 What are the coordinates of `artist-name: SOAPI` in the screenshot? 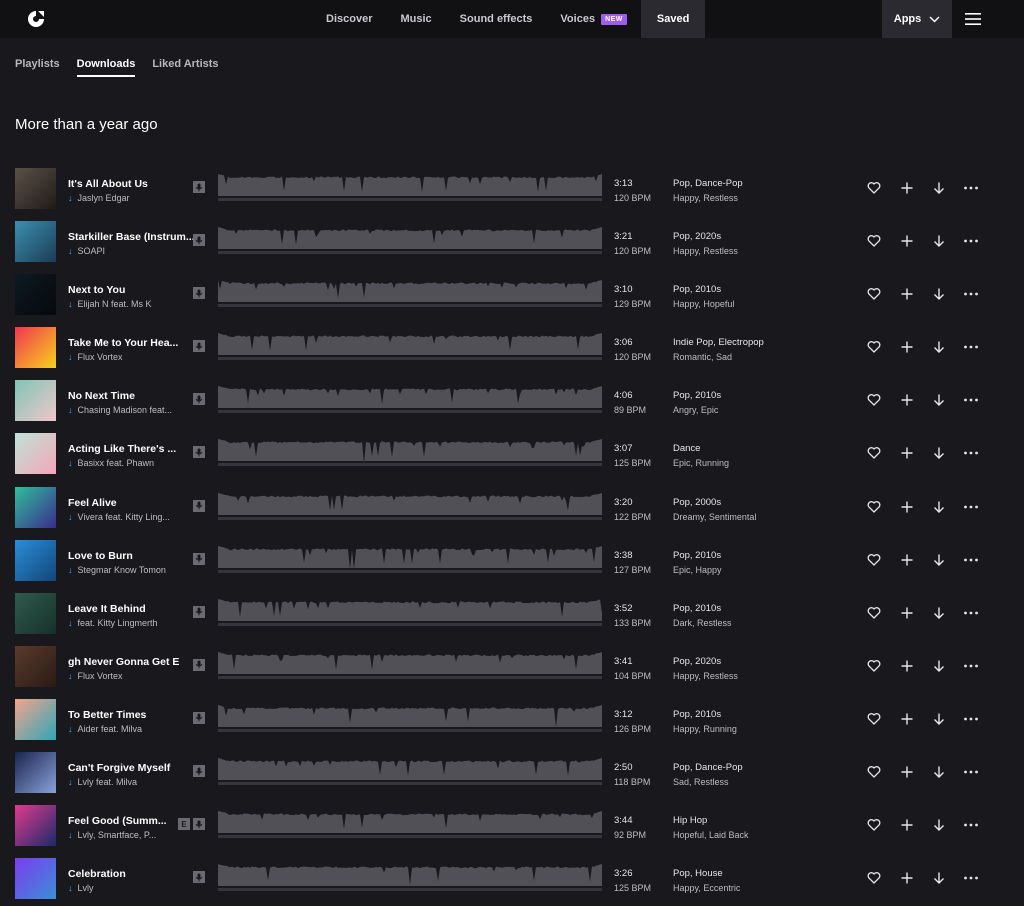 It's located at (92, 251).